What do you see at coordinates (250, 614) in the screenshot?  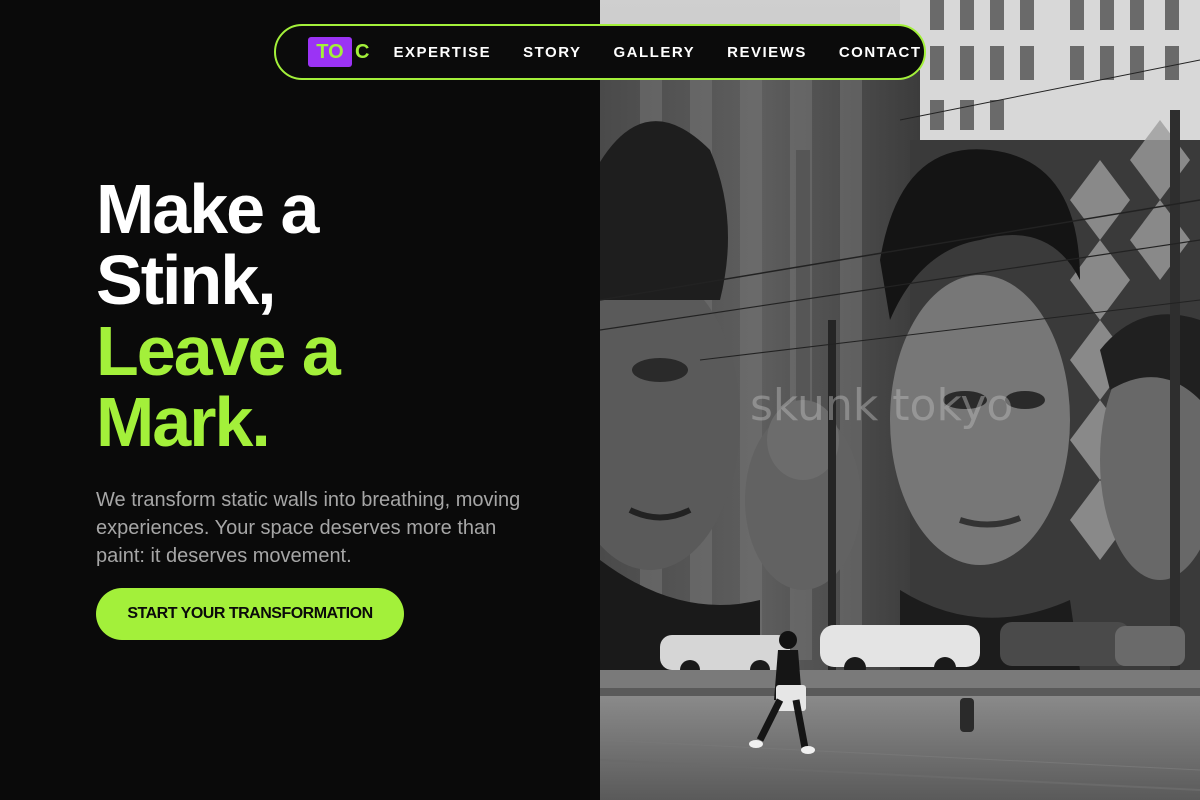 I see `start-transformation-button: START YOUR TRANSFORMATION` at bounding box center [250, 614].